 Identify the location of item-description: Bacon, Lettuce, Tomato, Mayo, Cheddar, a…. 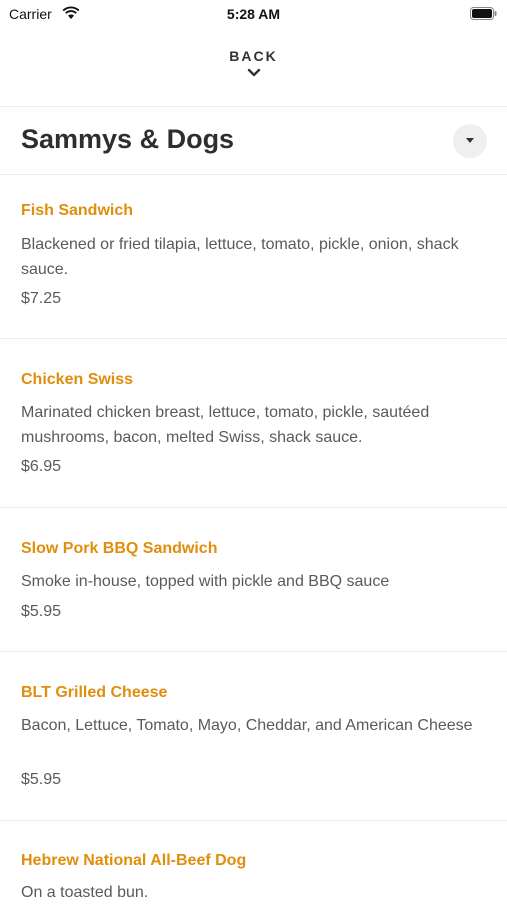
(247, 725).